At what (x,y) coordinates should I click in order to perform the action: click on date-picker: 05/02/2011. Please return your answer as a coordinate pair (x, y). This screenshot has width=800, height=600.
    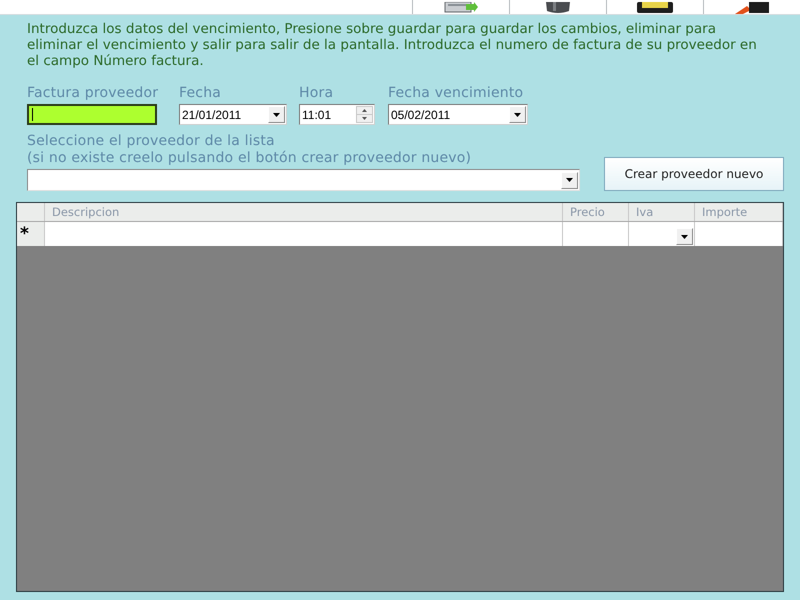
    Looking at the image, I should click on (458, 114).